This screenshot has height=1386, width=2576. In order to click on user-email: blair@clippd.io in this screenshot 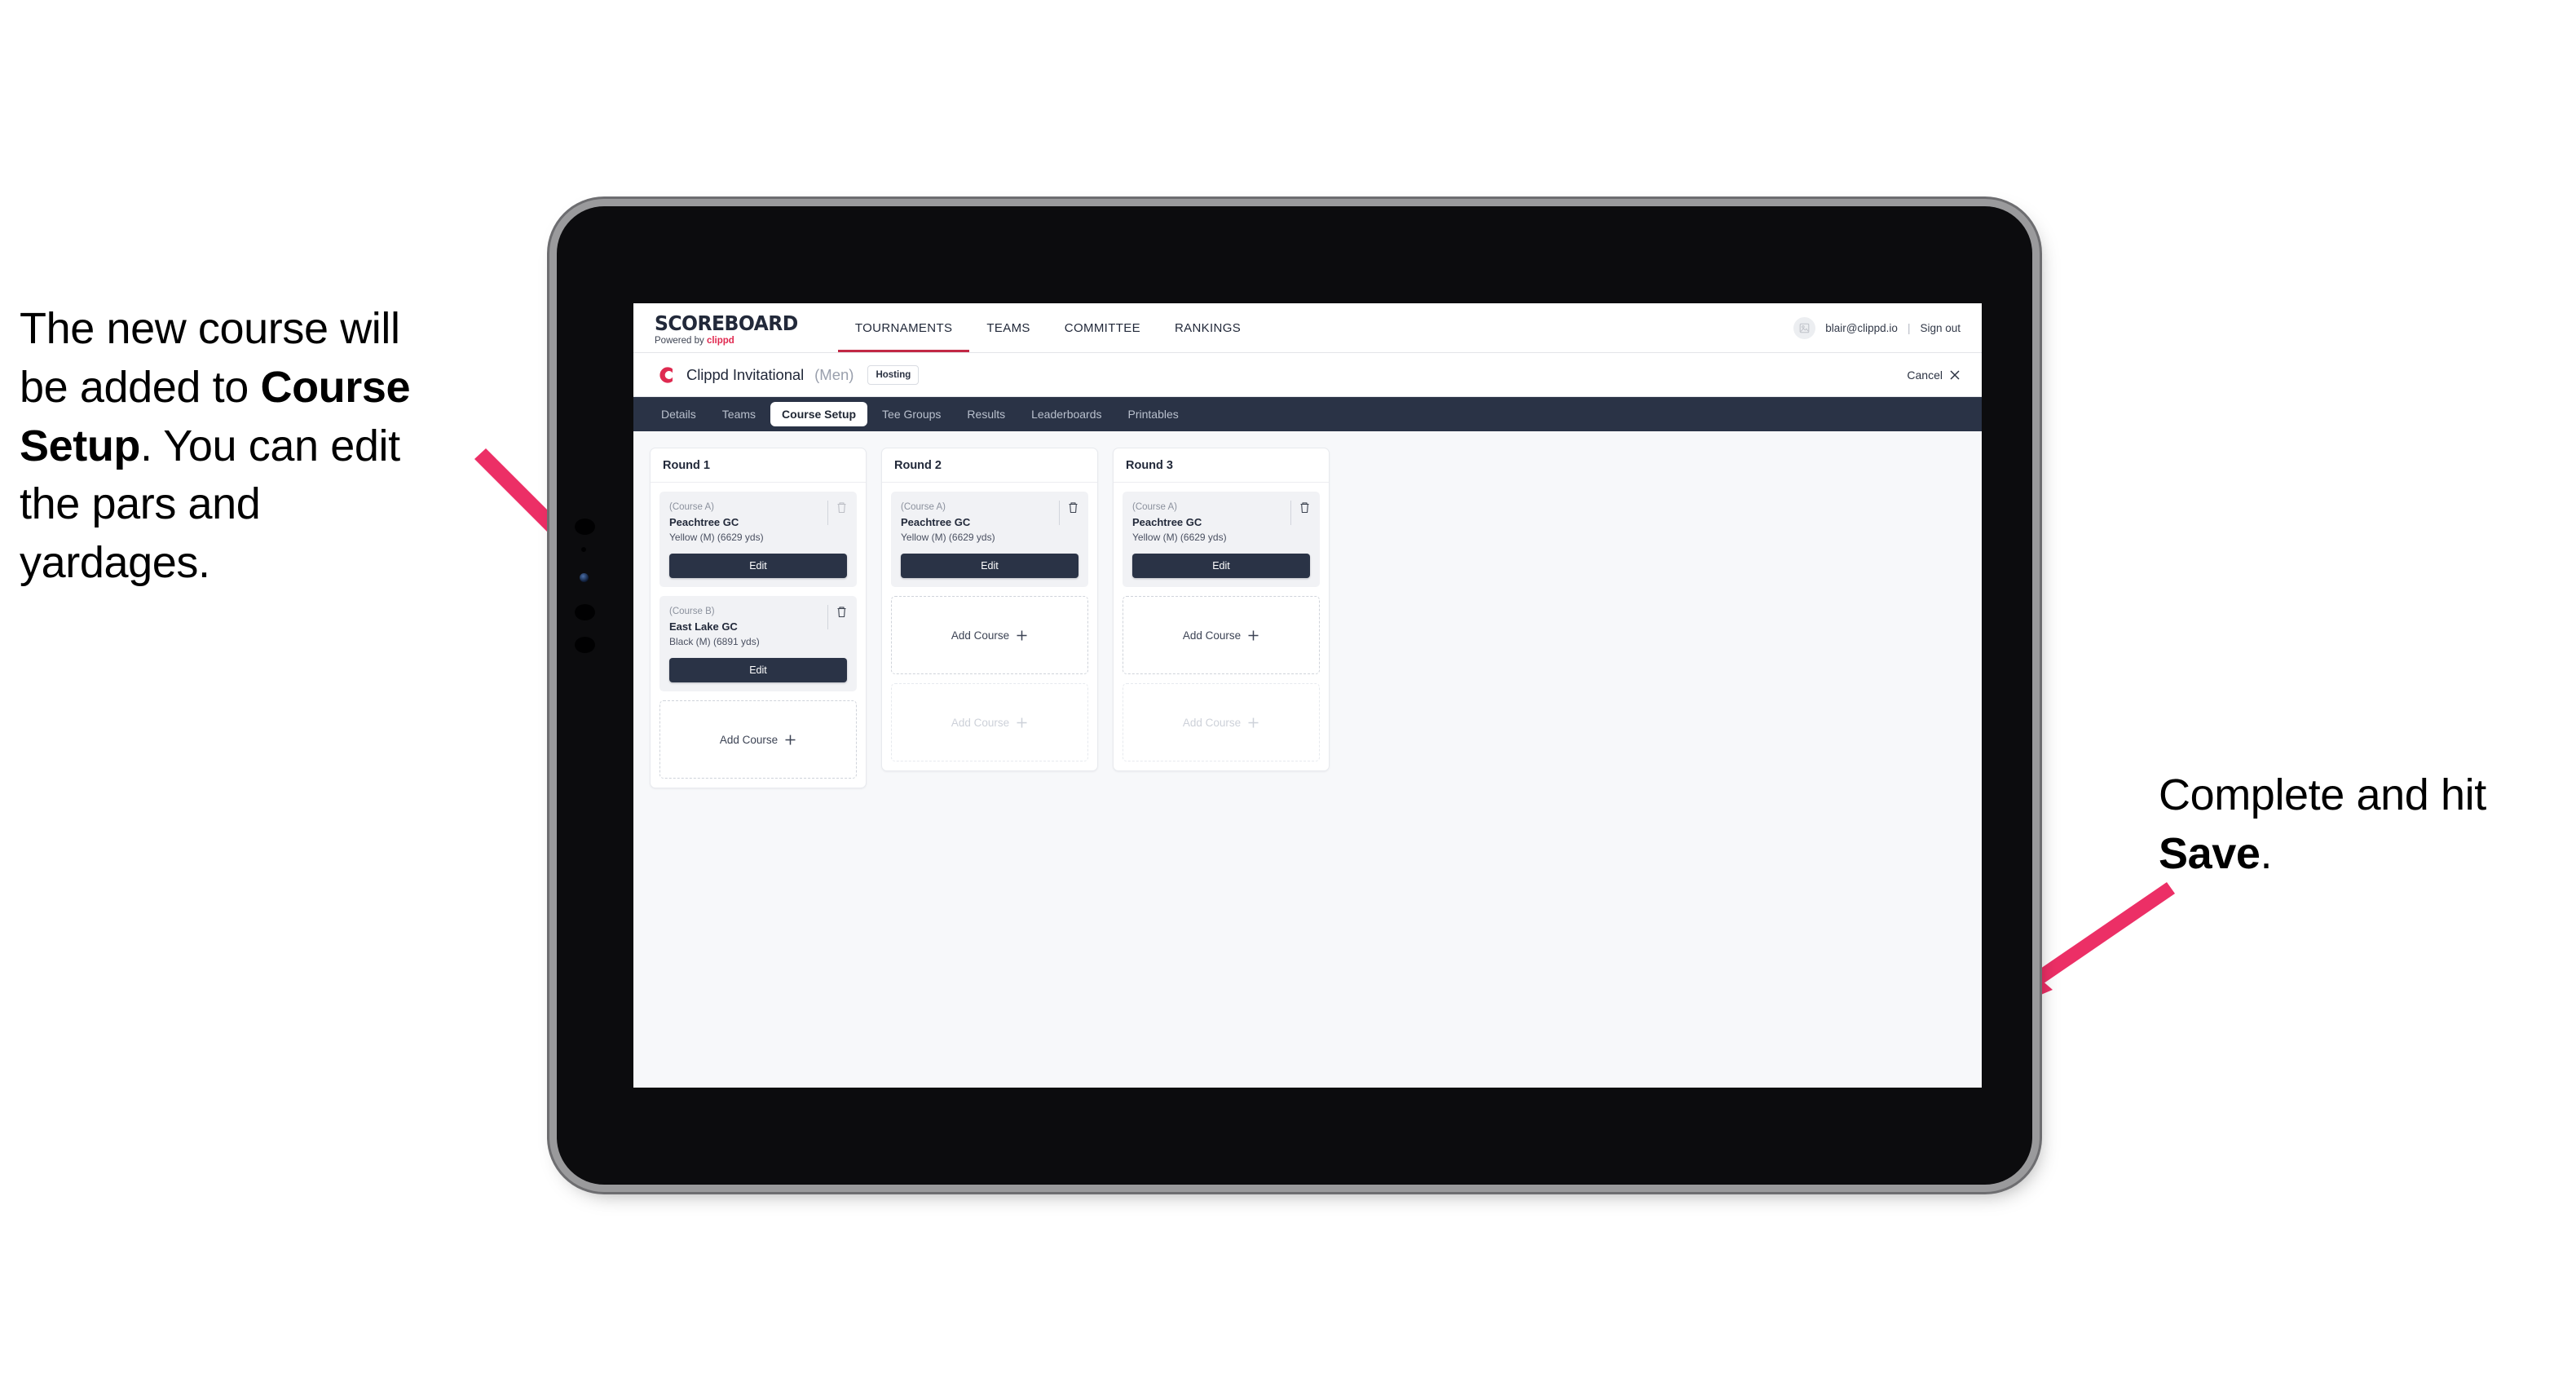, I will do `click(1861, 327)`.